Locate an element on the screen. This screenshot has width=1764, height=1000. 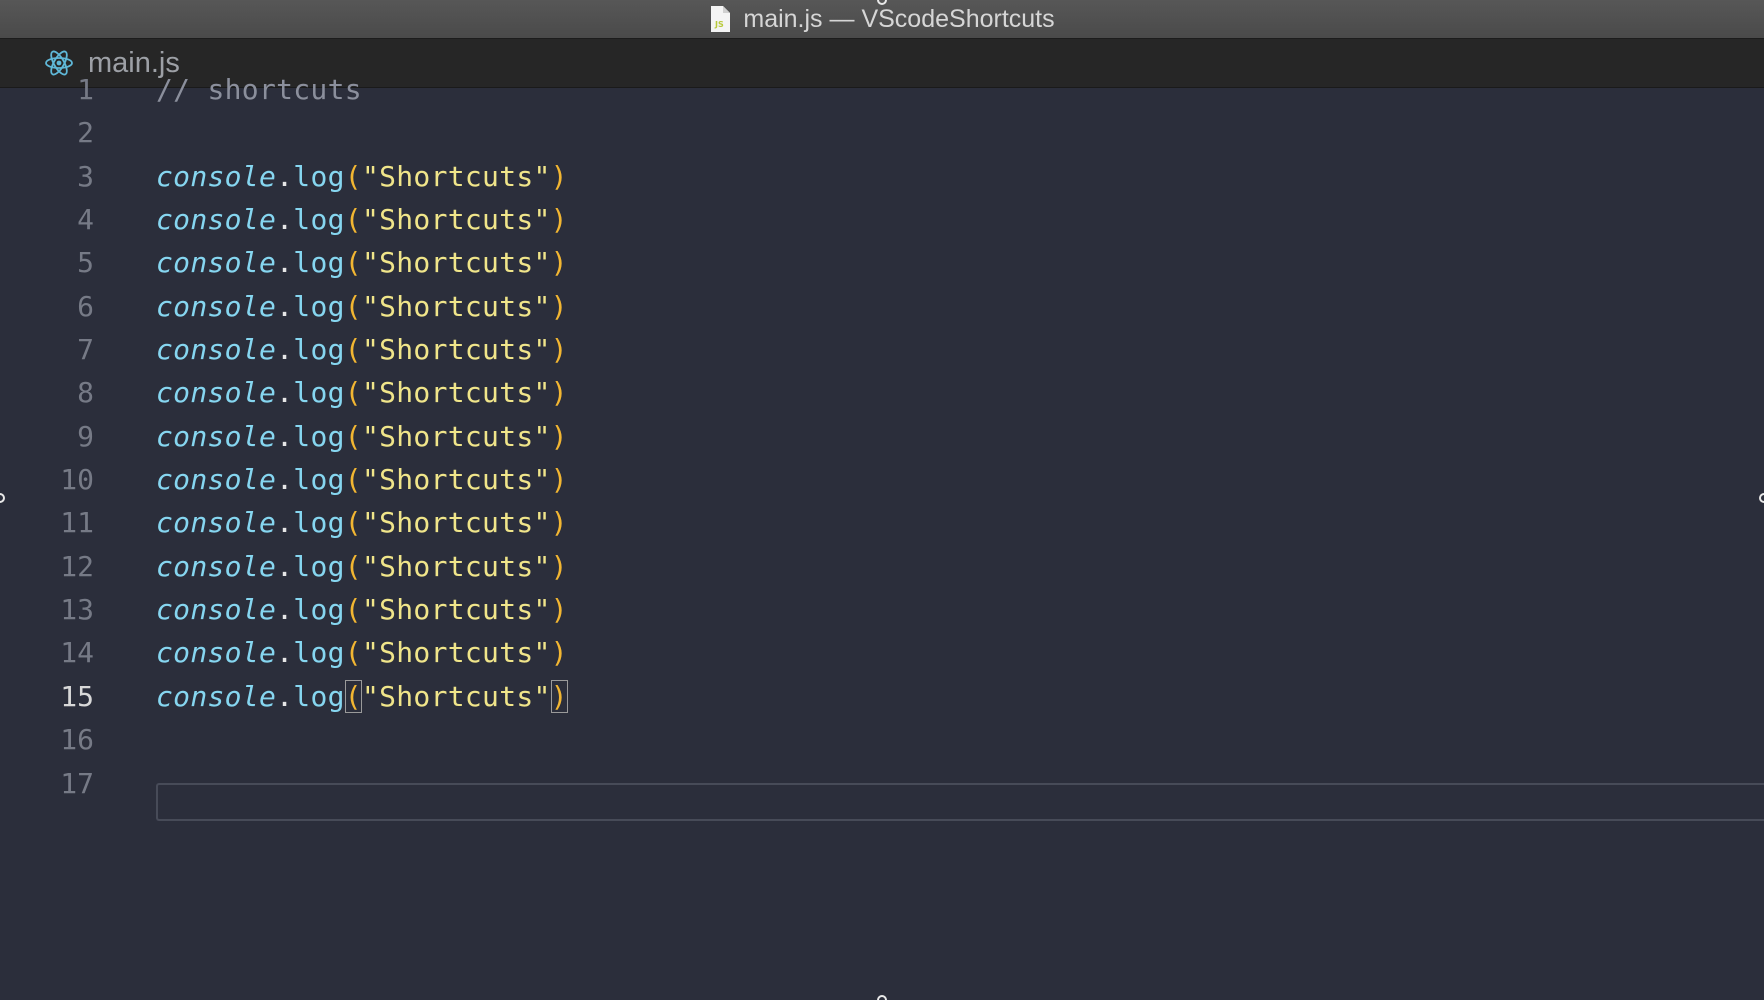
title-bar: JS main.js — VScodeShortcuts is located at coordinates (882, 19).